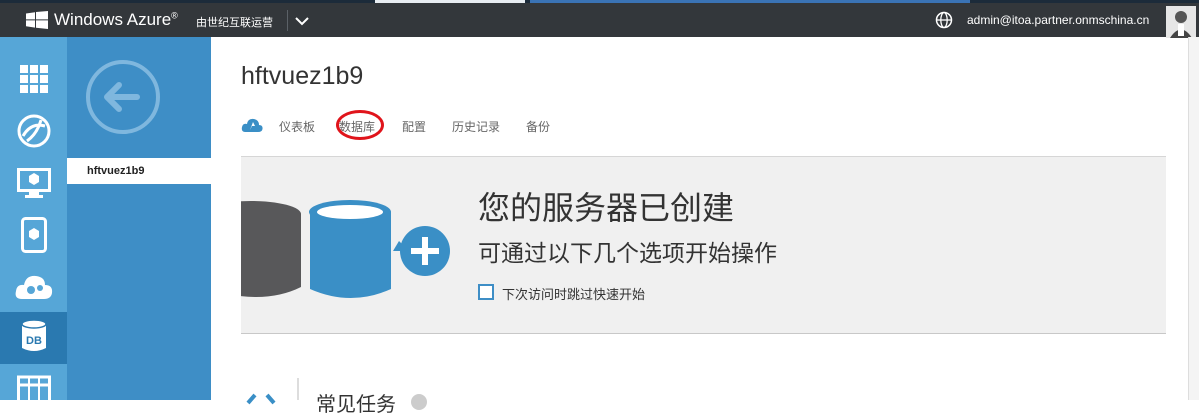 This screenshot has width=1199, height=417. I want to click on tab-backup: 备份, so click(538, 126).